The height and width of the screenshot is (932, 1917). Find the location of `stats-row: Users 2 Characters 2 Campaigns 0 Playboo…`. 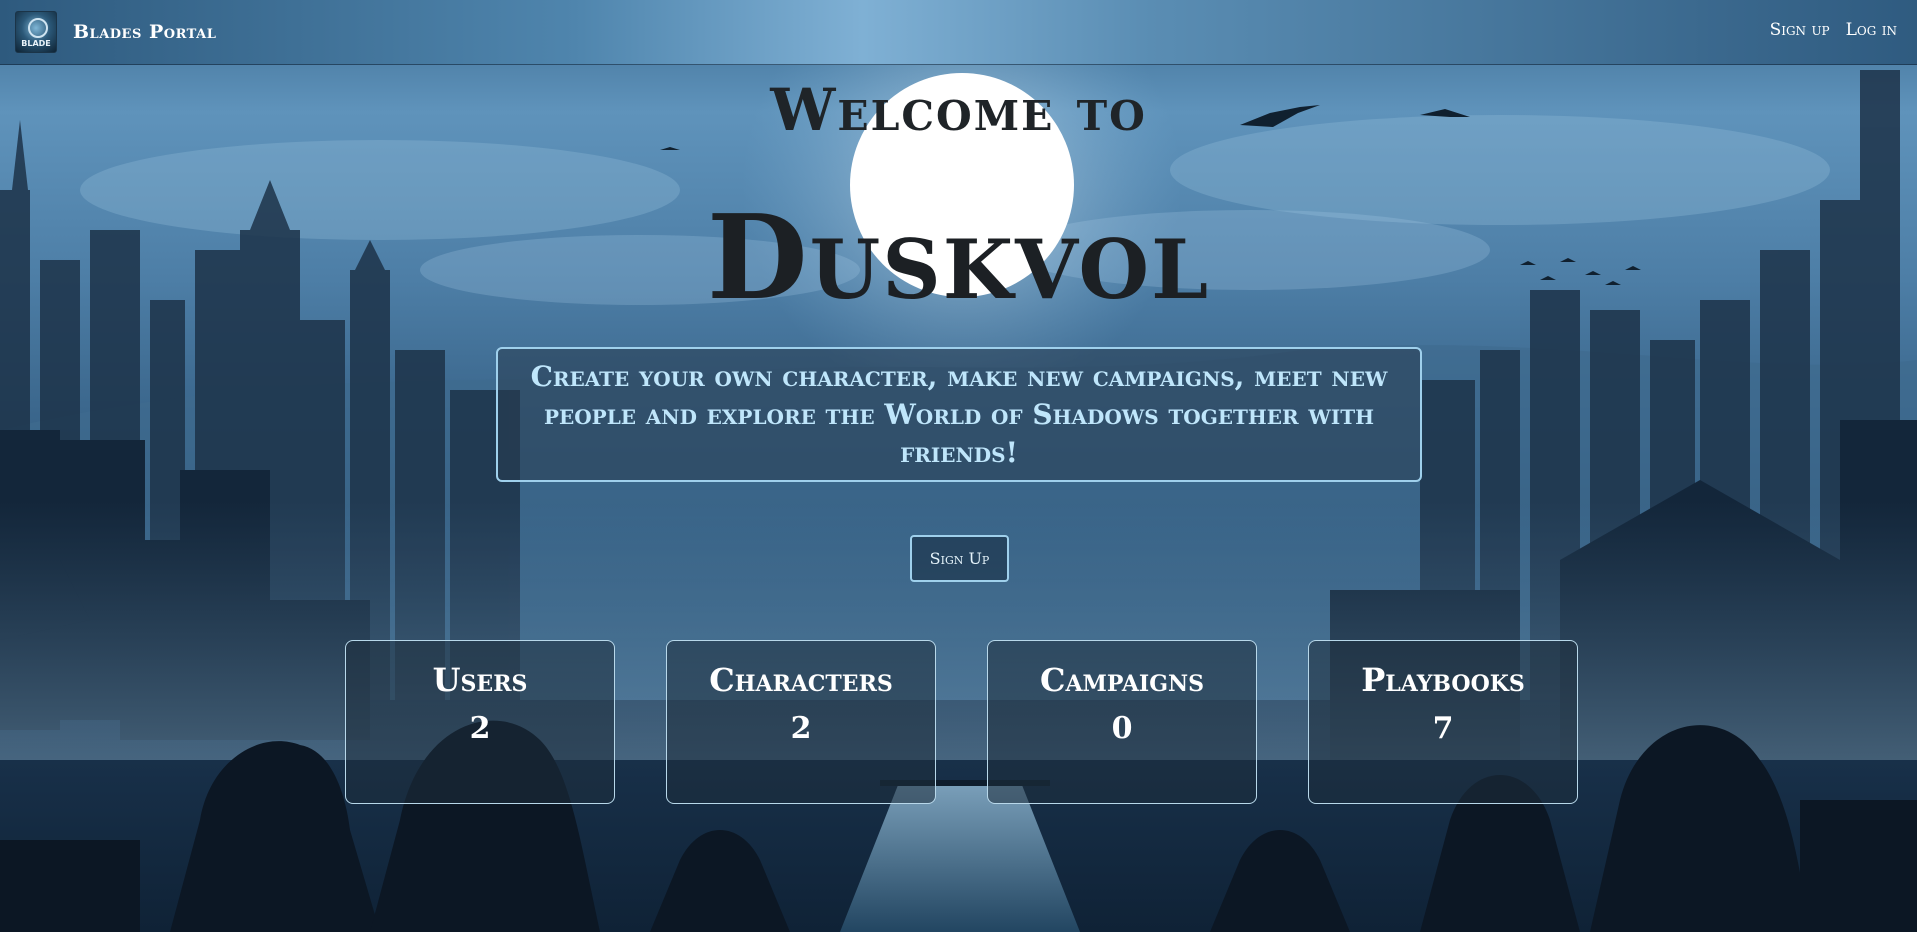

stats-row: Users 2 Characters 2 Campaigns 0 Playboo… is located at coordinates (961, 722).